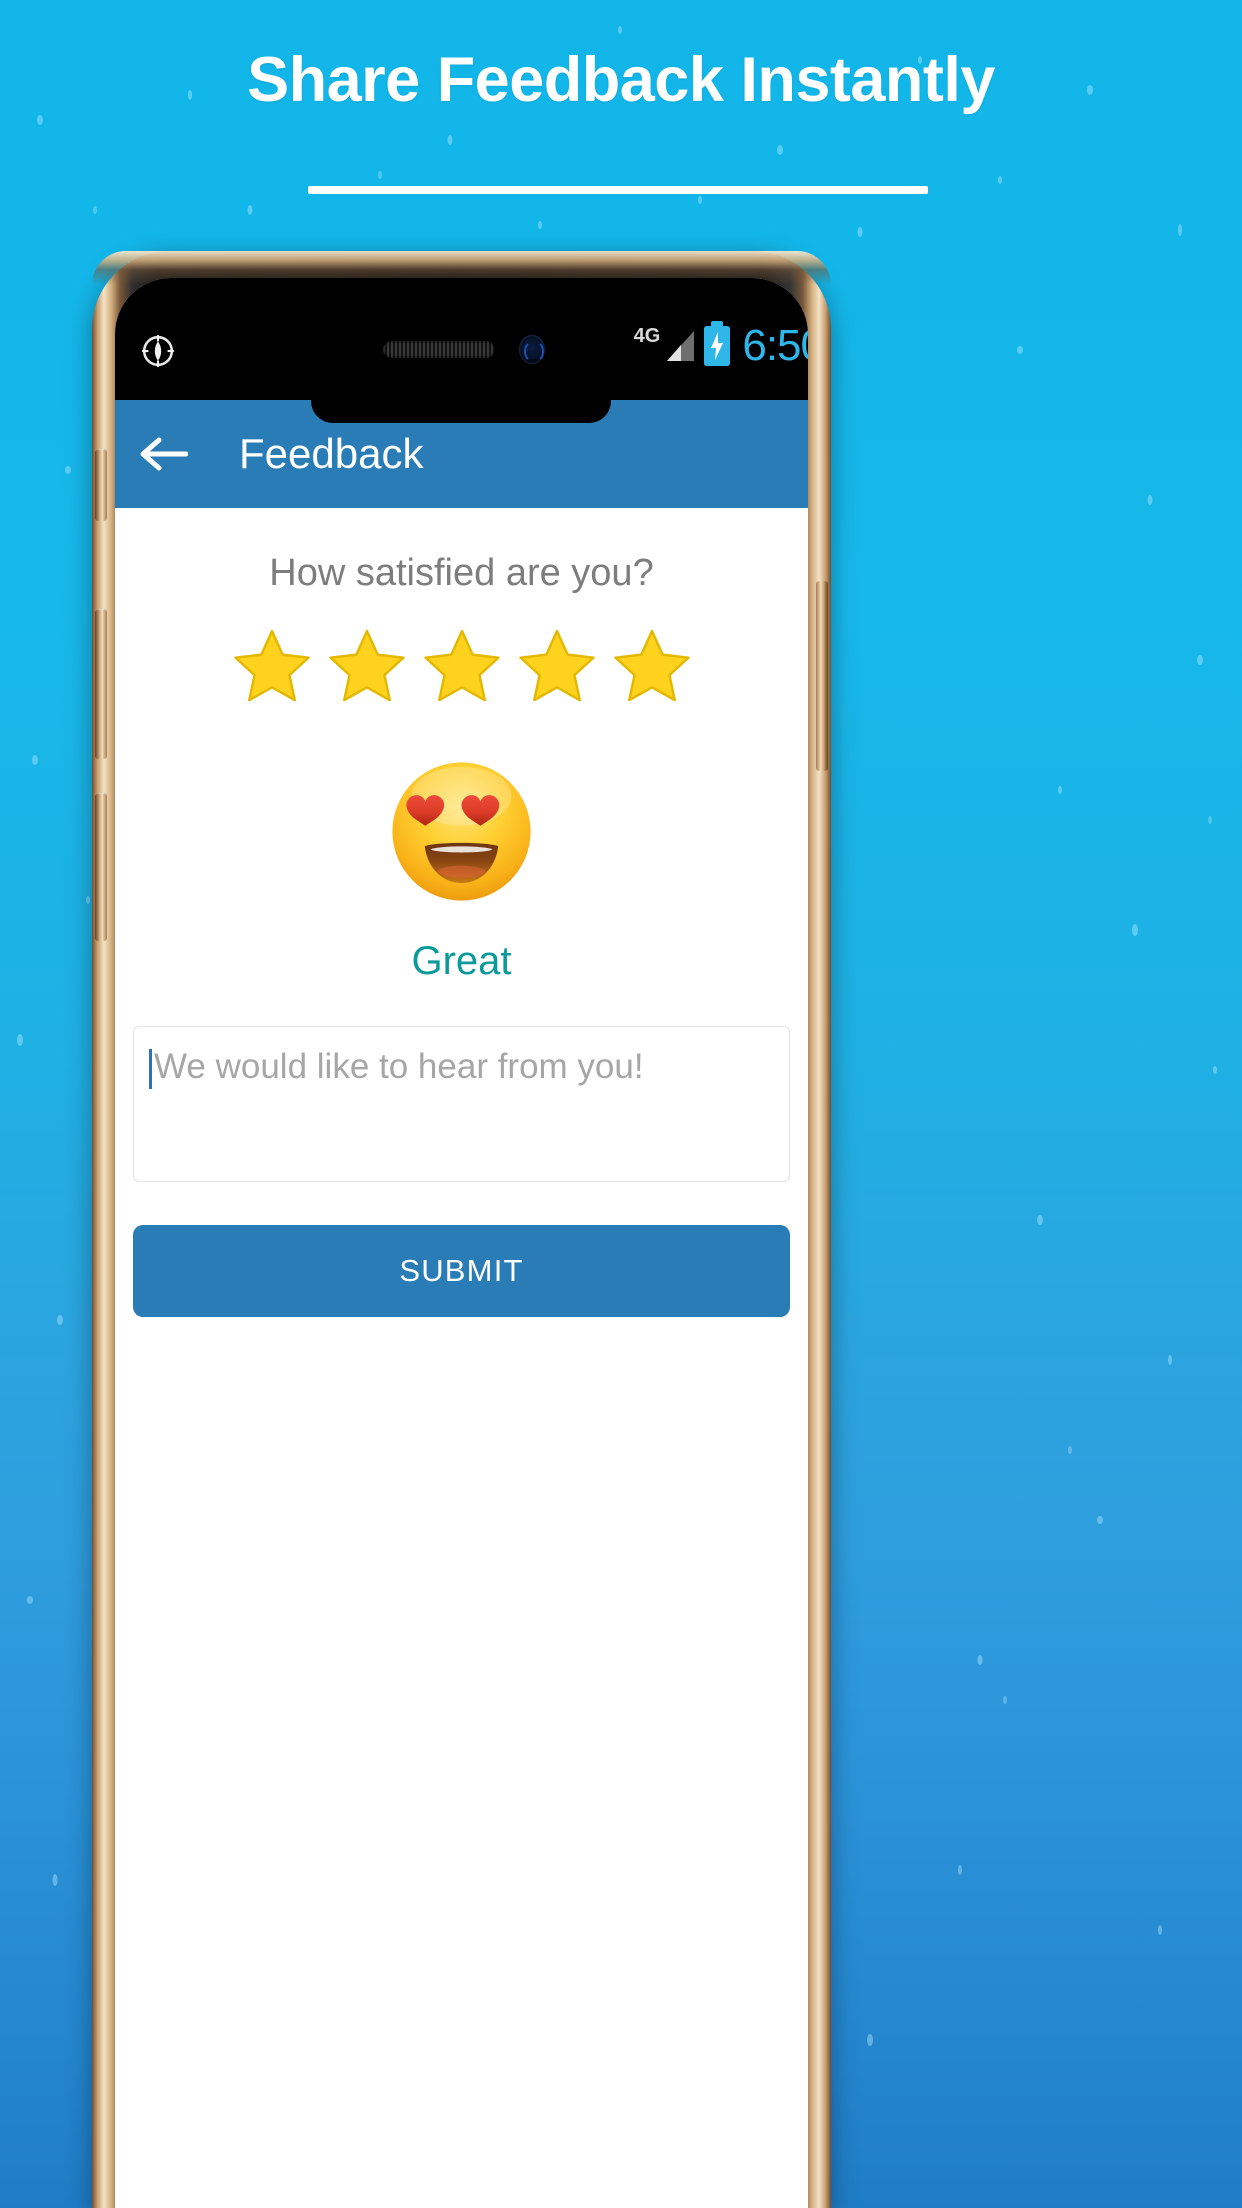  What do you see at coordinates (532, 349) in the screenshot?
I see `front-camera-icon` at bounding box center [532, 349].